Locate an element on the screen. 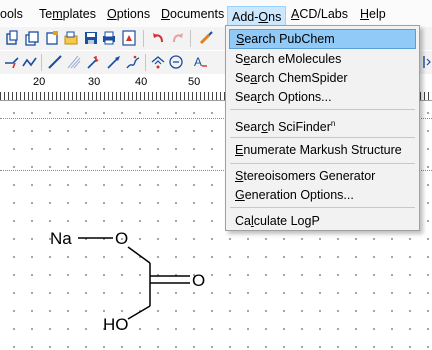  menu-tools: ools is located at coordinates (11, 14).